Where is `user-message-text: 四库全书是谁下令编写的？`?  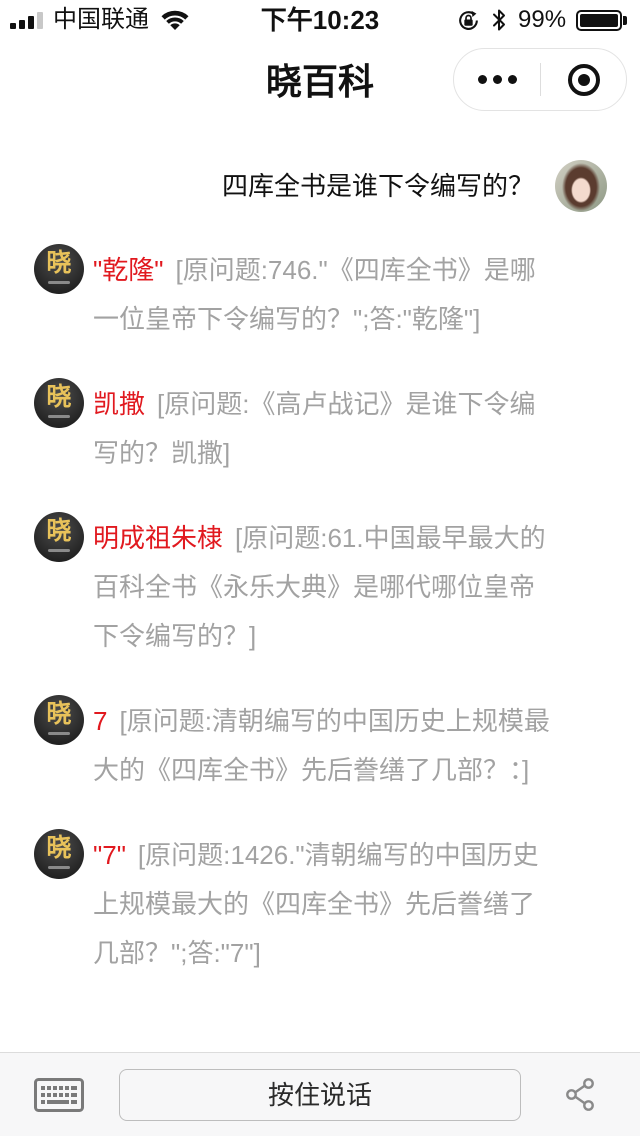 user-message-text: 四库全书是谁下令编写的？ is located at coordinates (377, 186).